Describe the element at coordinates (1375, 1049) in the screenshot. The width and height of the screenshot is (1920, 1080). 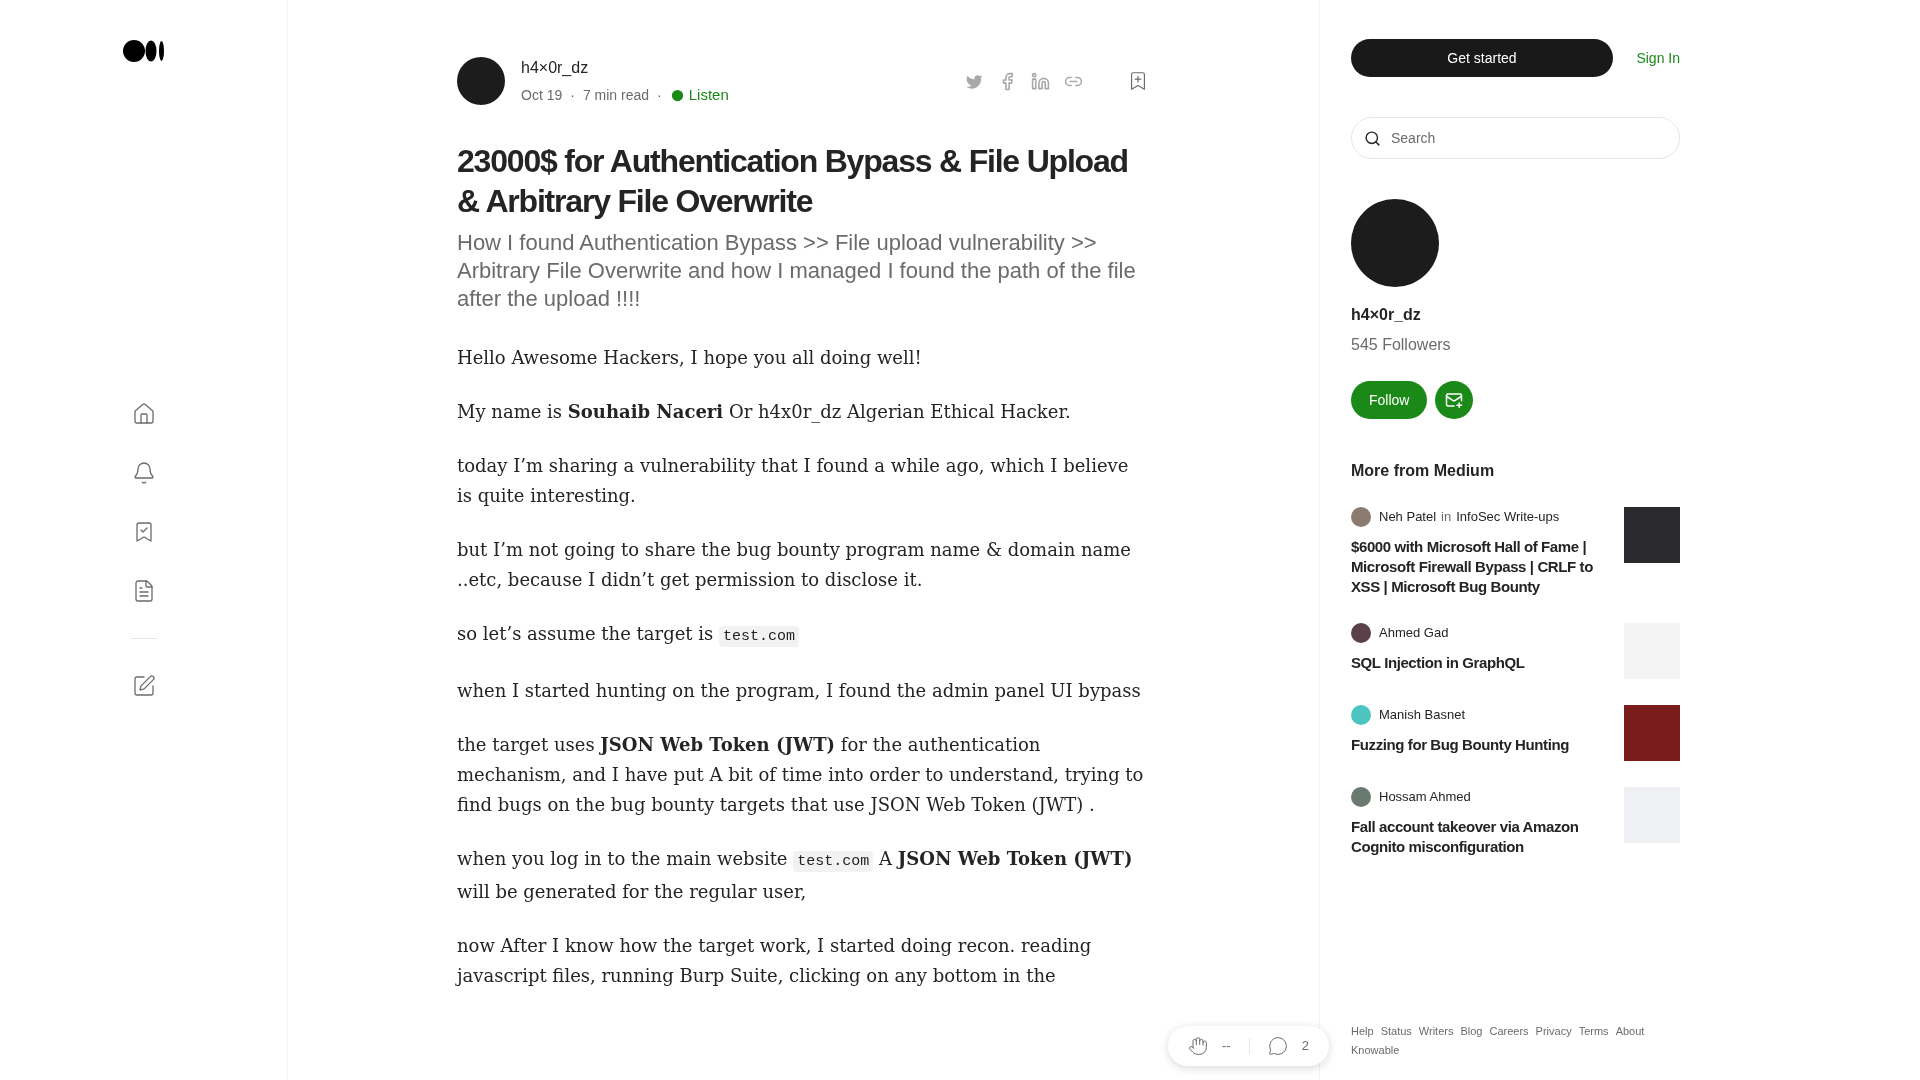
I see `footer-link: Knowable` at that location.